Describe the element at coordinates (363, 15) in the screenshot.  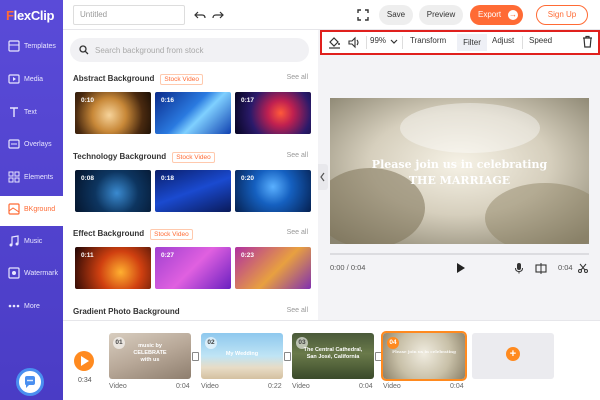
I see `fullscreen-icon` at that location.